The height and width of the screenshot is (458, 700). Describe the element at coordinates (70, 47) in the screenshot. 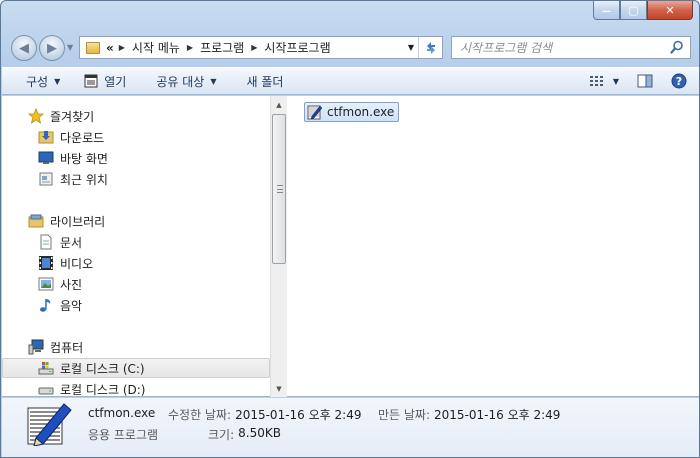

I see `recent-pages-dropdown: ▼` at that location.